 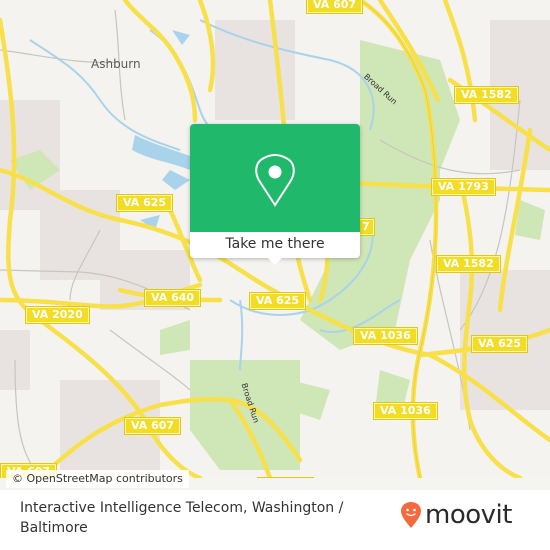 I want to click on moovit-logo: moovit, so click(x=456, y=515).